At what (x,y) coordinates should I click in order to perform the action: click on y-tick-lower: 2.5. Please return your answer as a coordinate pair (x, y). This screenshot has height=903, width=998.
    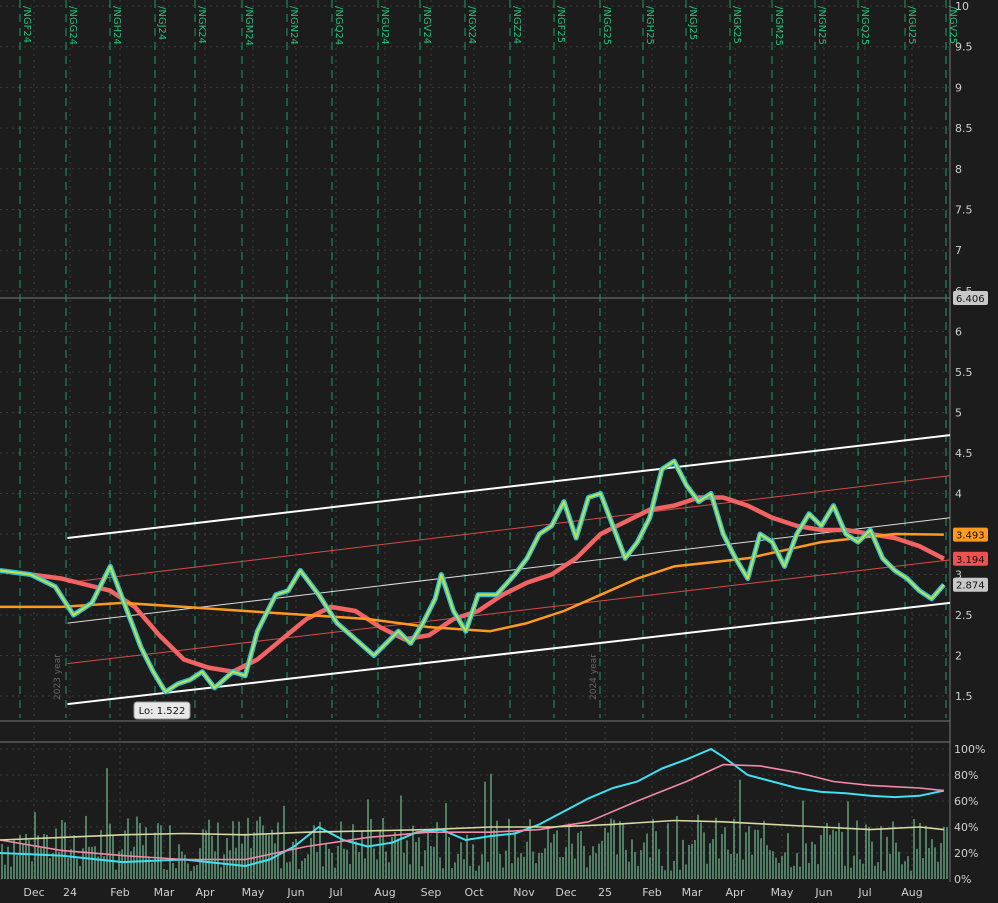
    Looking at the image, I should click on (964, 615).